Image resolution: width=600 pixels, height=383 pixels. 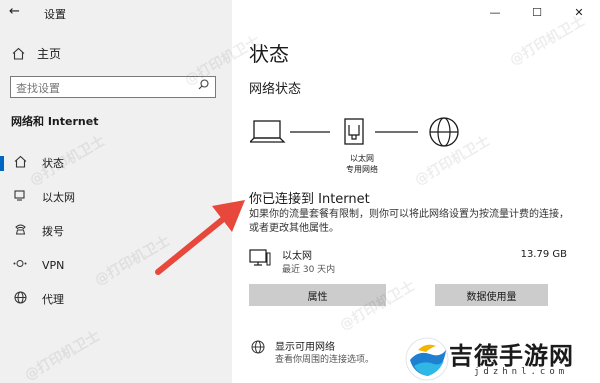 What do you see at coordinates (20, 231) in the screenshot?
I see `phone-icon` at bounding box center [20, 231].